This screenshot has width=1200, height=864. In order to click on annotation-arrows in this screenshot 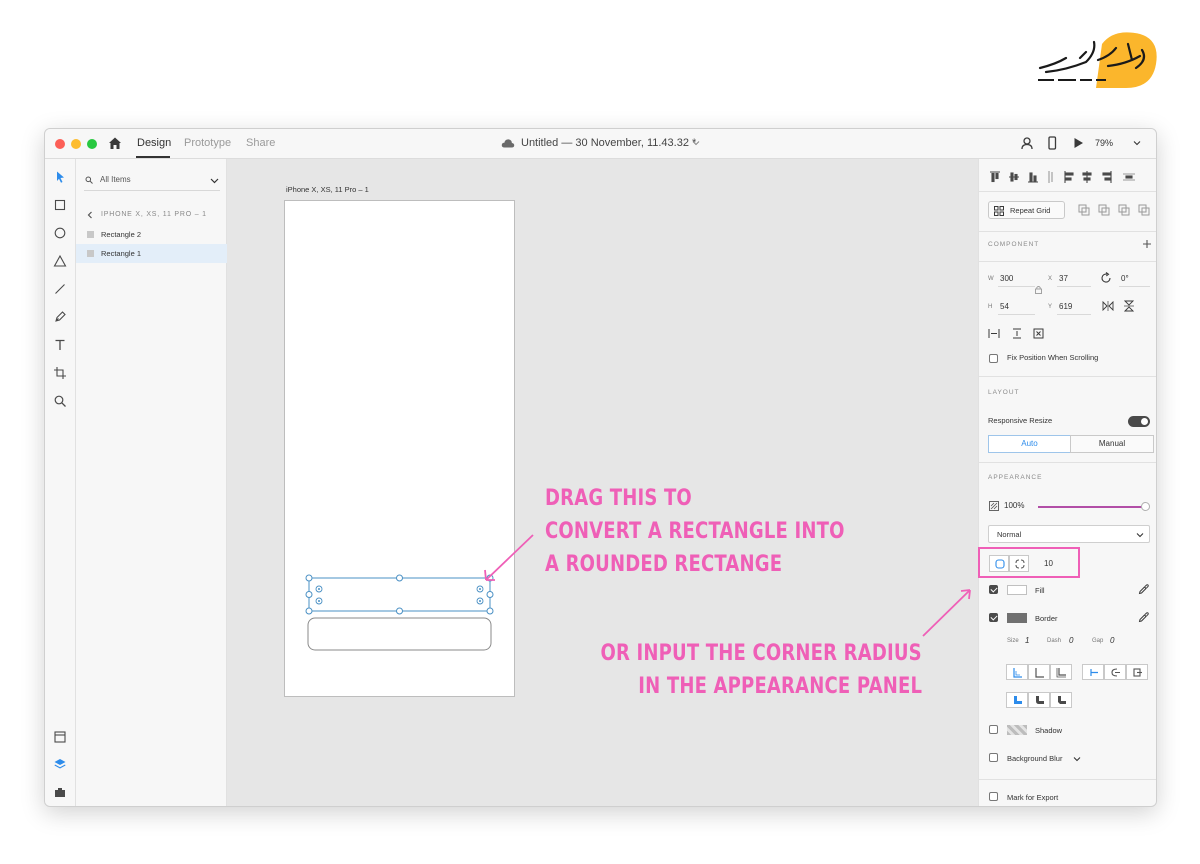, I will do `click(727, 585)`.